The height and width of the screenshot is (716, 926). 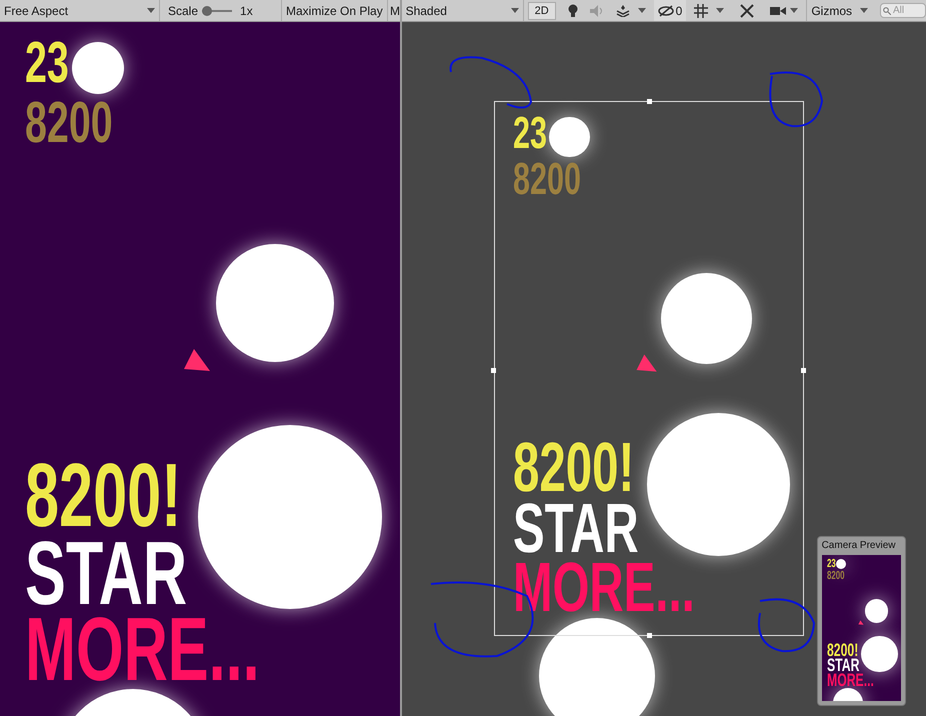 What do you see at coordinates (859, 546) in the screenshot?
I see `camera-preview-title: Camera Preview` at bounding box center [859, 546].